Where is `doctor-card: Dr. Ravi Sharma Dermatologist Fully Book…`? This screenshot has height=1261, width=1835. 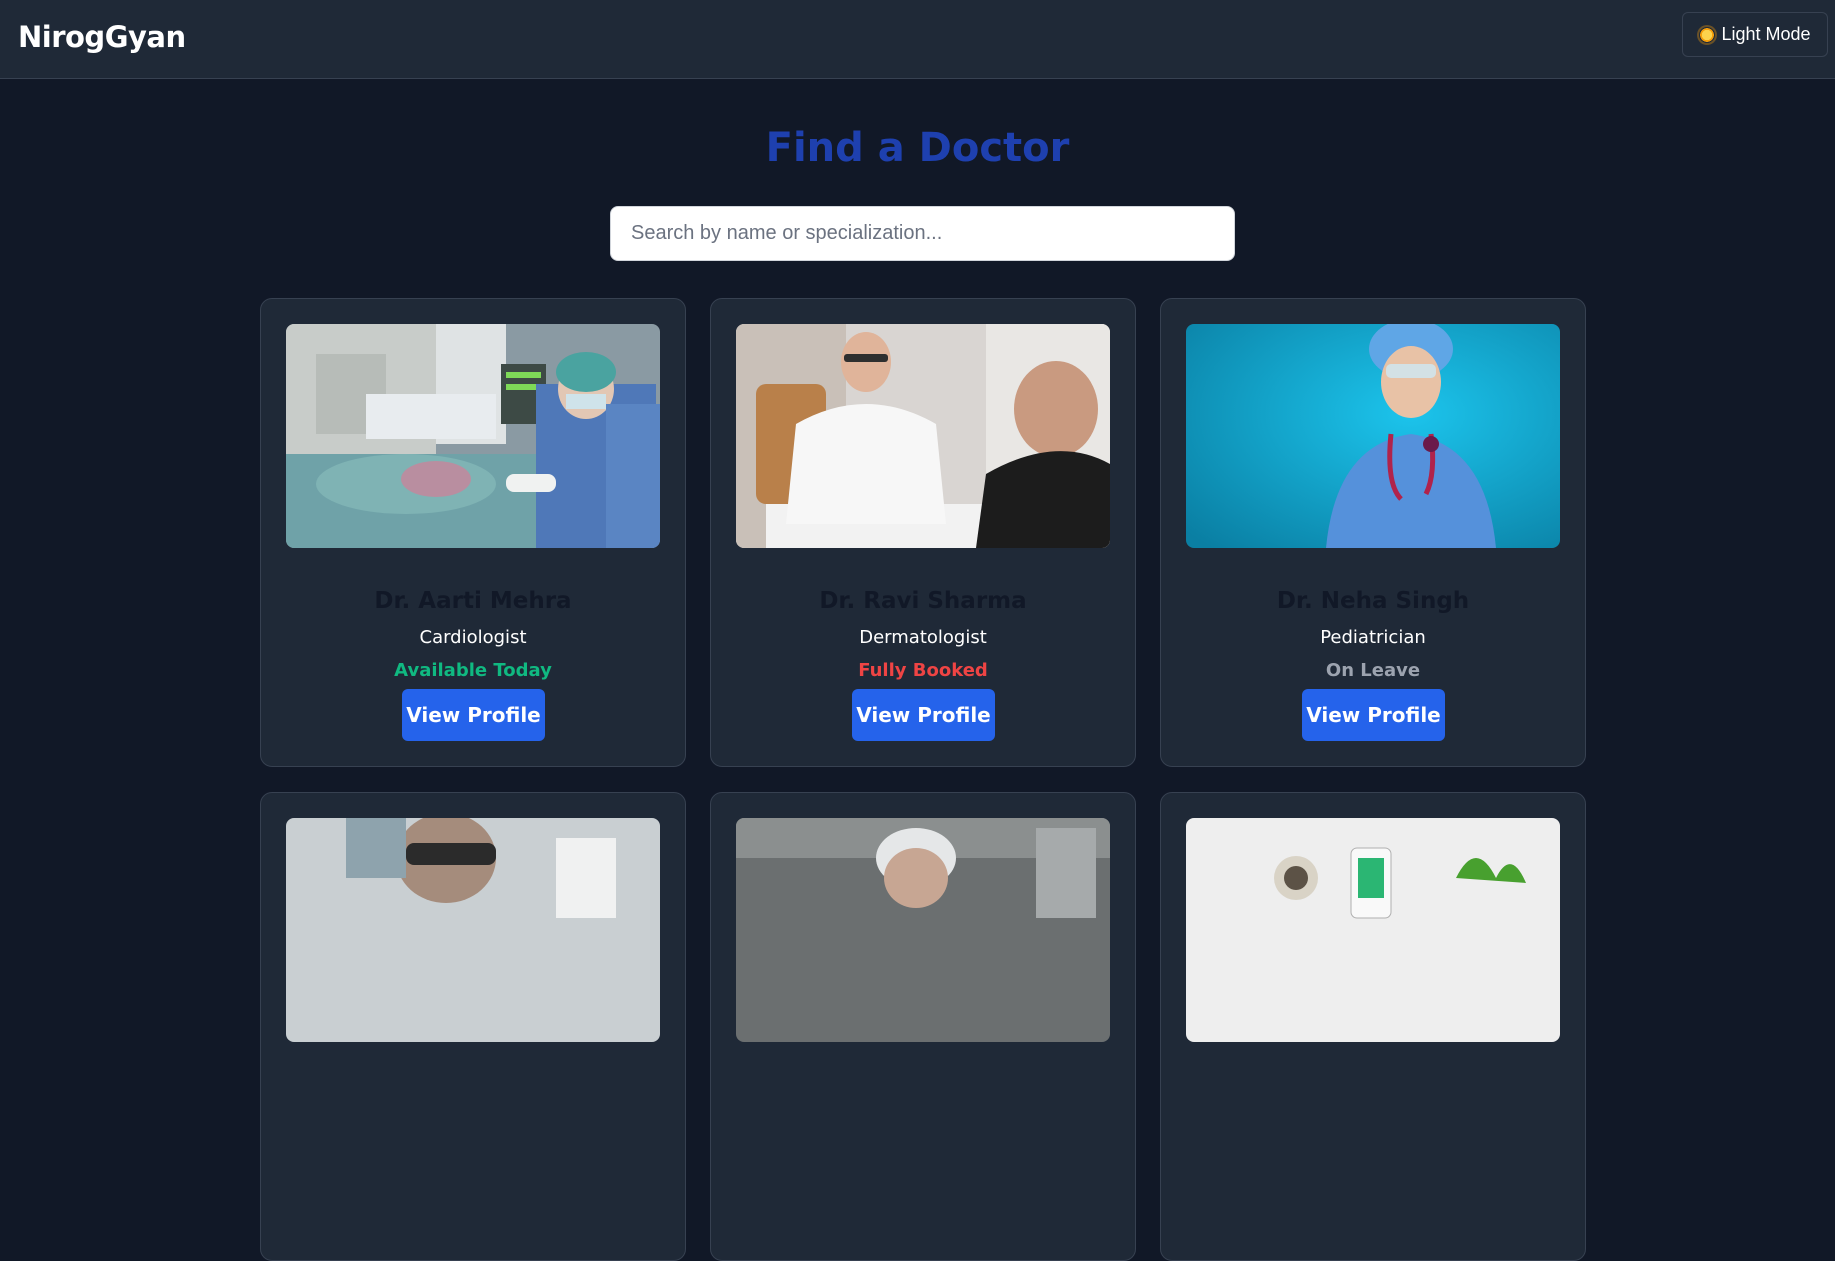 doctor-card: Dr. Ravi Sharma Dermatologist Fully Book… is located at coordinates (923, 532).